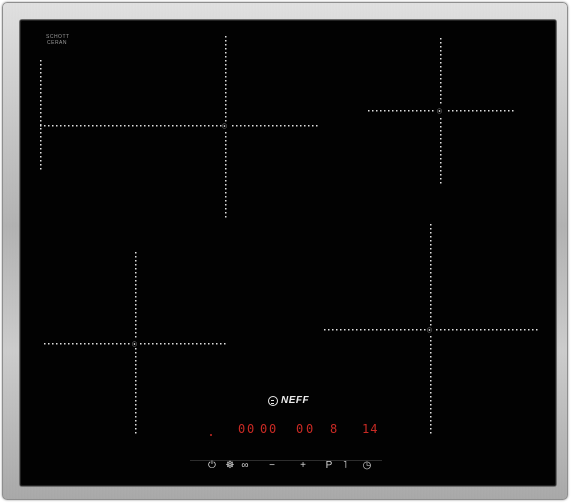 The height and width of the screenshot is (503, 572). I want to click on power-icon: ⏻, so click(212, 465).